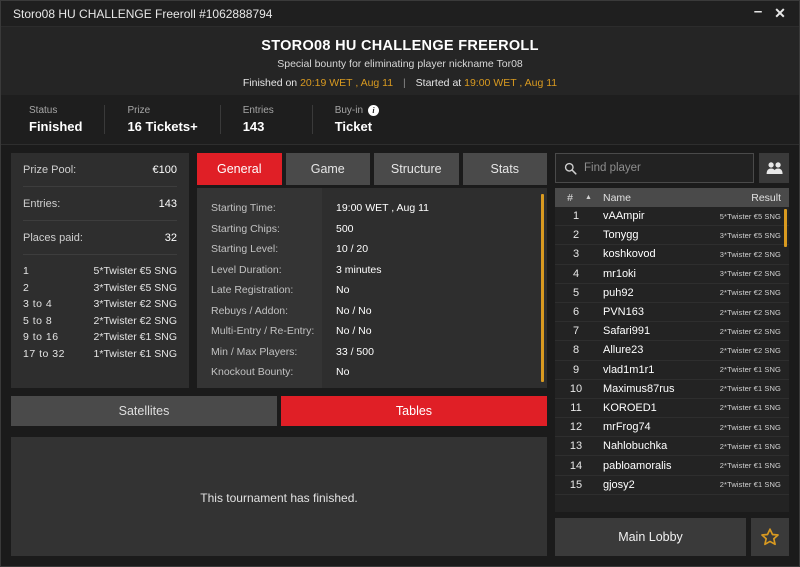 The width and height of the screenshot is (800, 567). Describe the element at coordinates (414, 411) in the screenshot. I see `tab-tables: Tables` at that location.